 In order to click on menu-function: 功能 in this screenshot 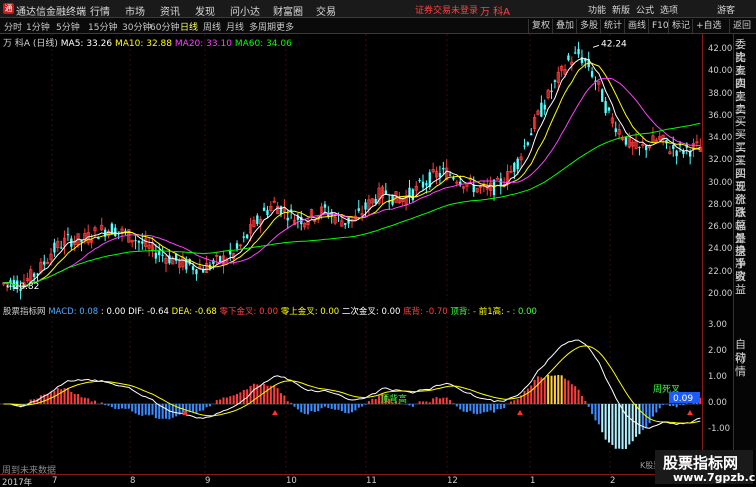, I will do `click(597, 9)`.